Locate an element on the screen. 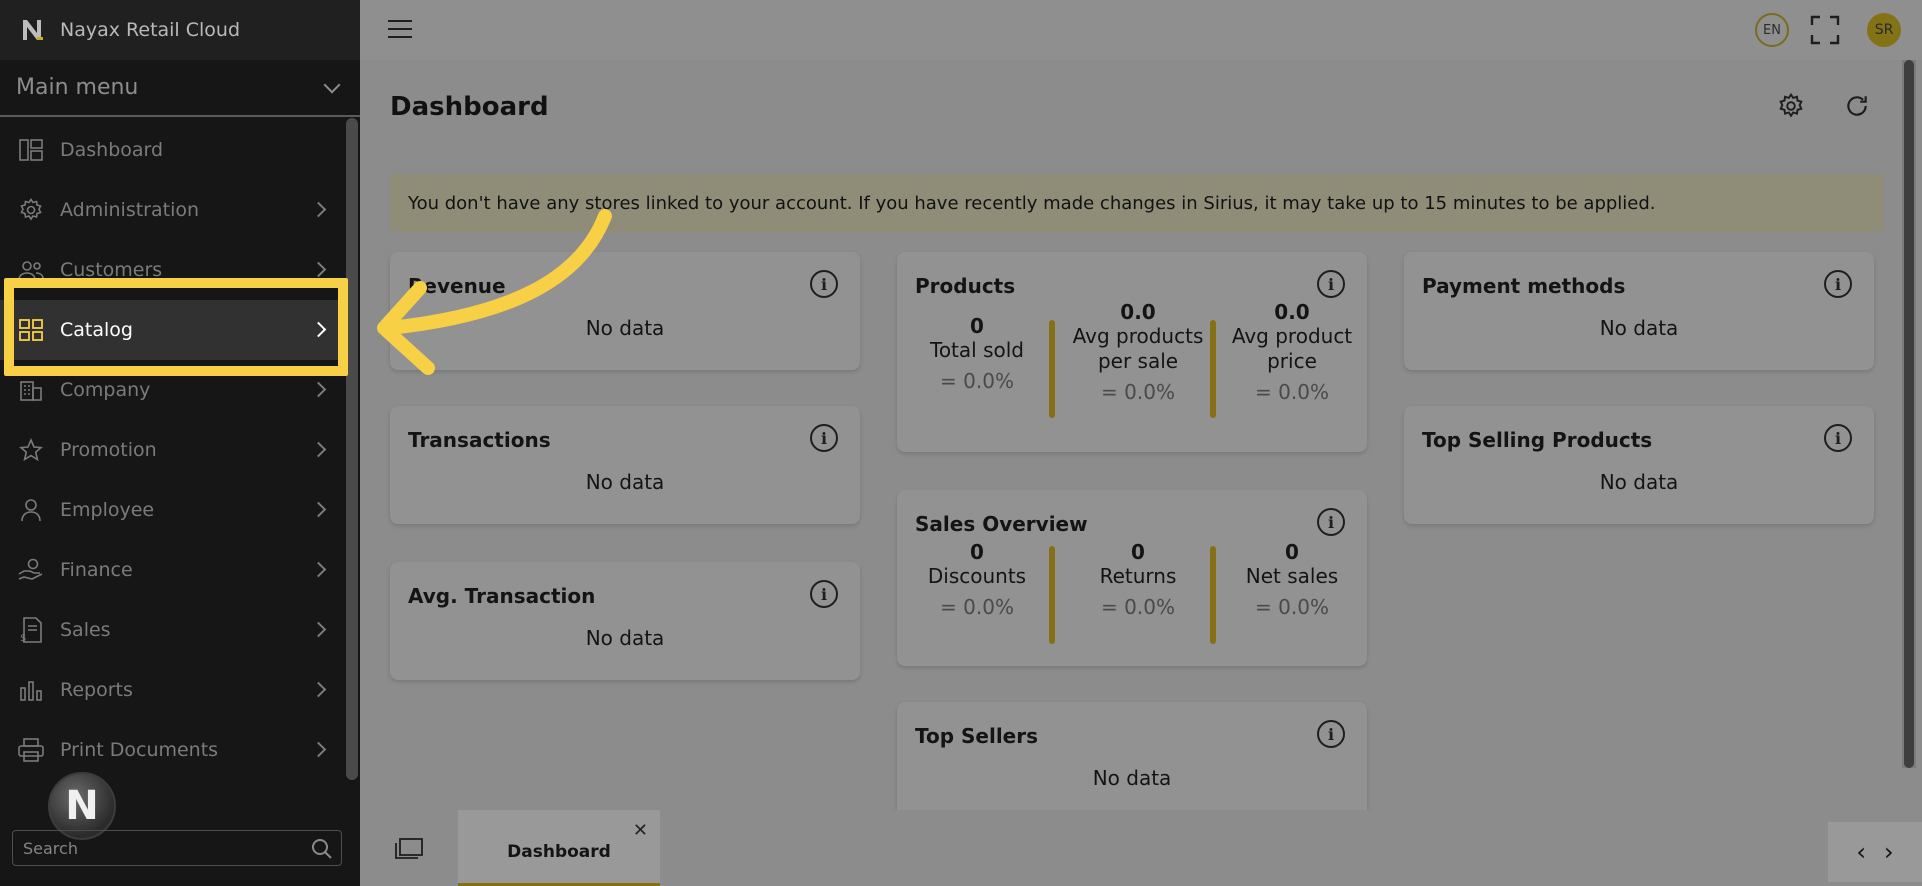 Image resolution: width=1922 pixels, height=886 pixels. sidebar-item-reports: Reports is located at coordinates (172, 690).